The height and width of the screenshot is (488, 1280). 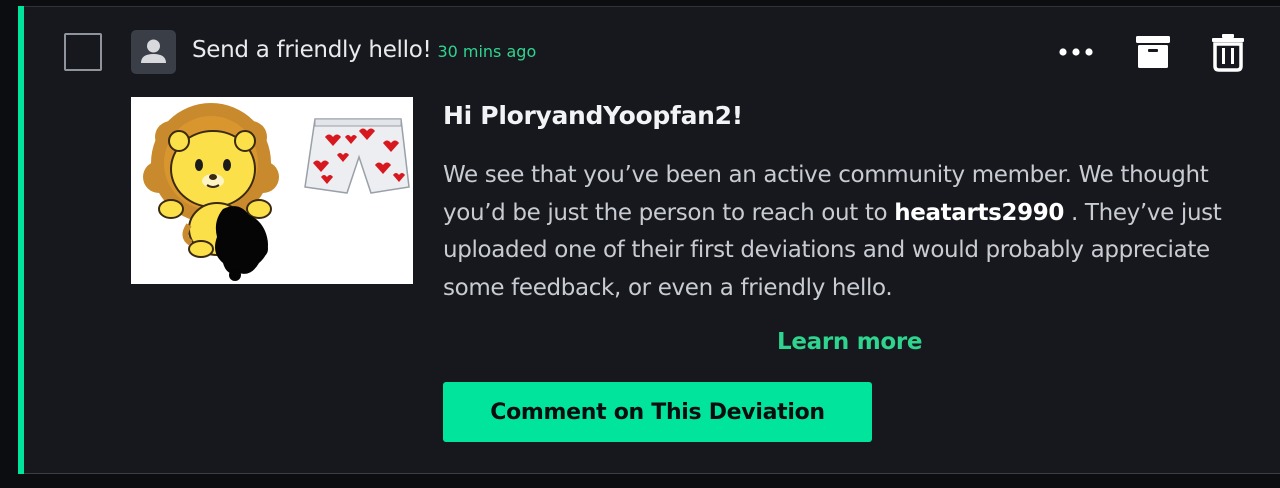 What do you see at coordinates (272, 190) in the screenshot?
I see `deviation-thumbnail` at bounding box center [272, 190].